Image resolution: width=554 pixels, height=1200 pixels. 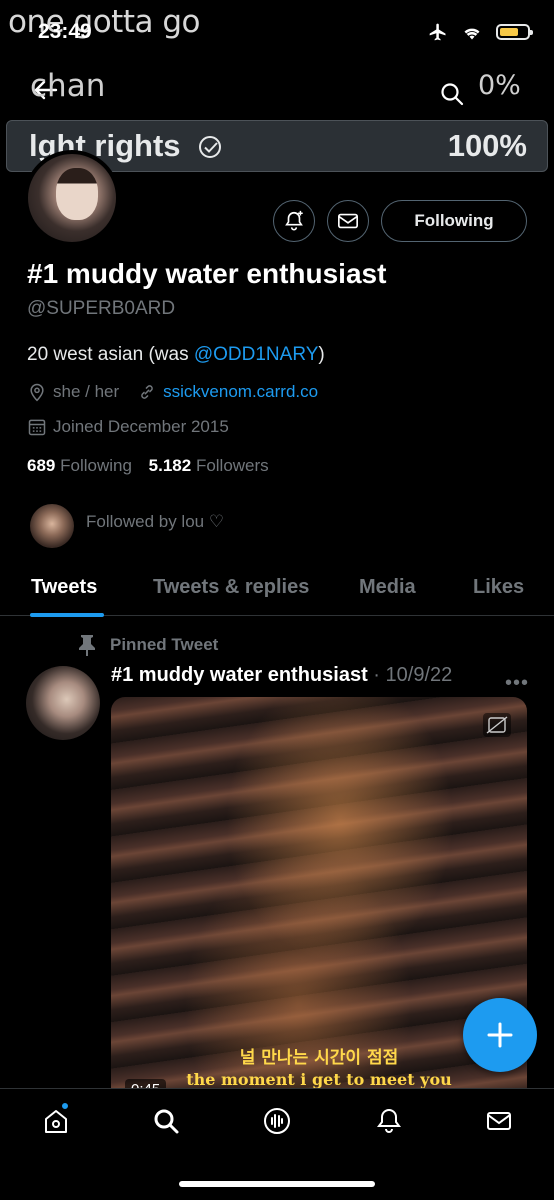 I want to click on bio-text-end: ), so click(x=321, y=354).